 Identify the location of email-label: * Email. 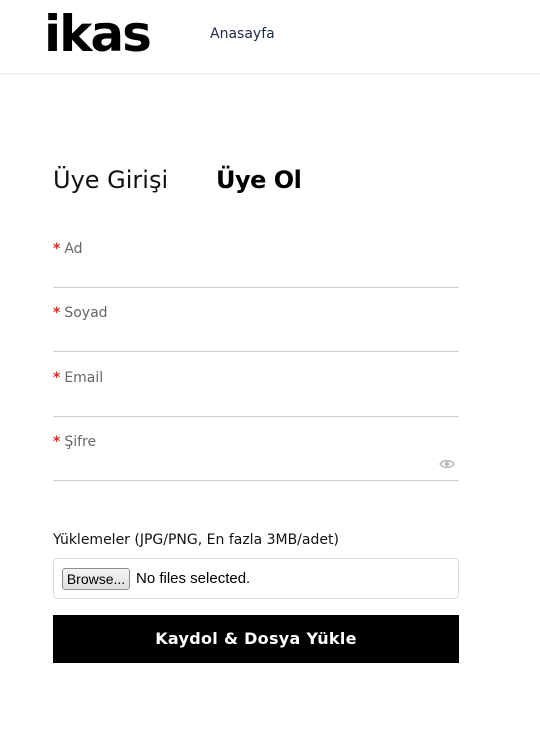
(78, 378).